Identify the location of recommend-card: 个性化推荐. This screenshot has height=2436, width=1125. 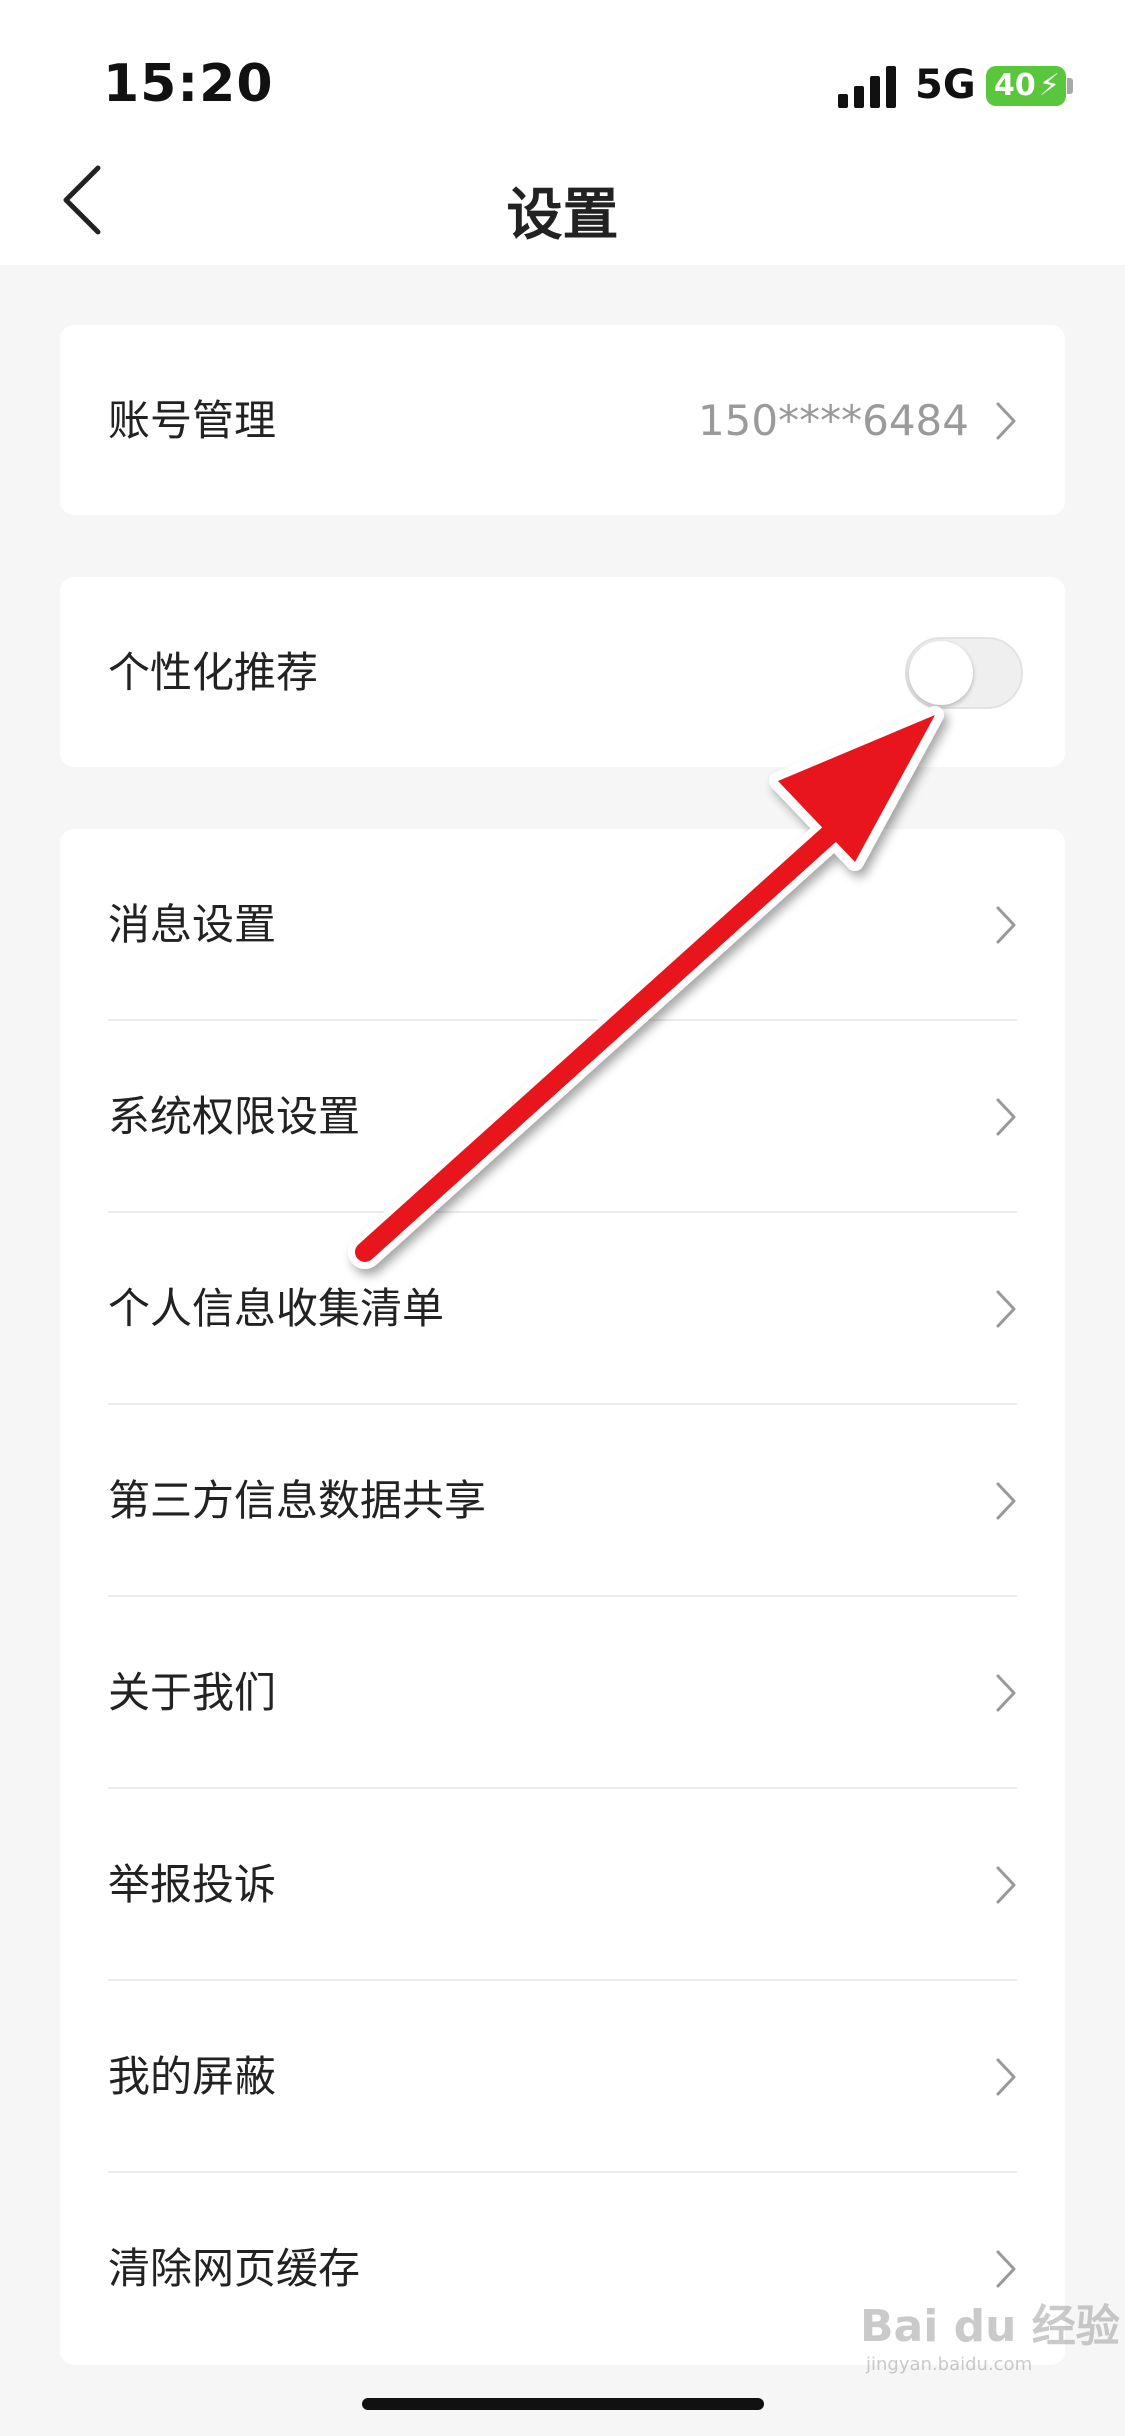
(562, 672).